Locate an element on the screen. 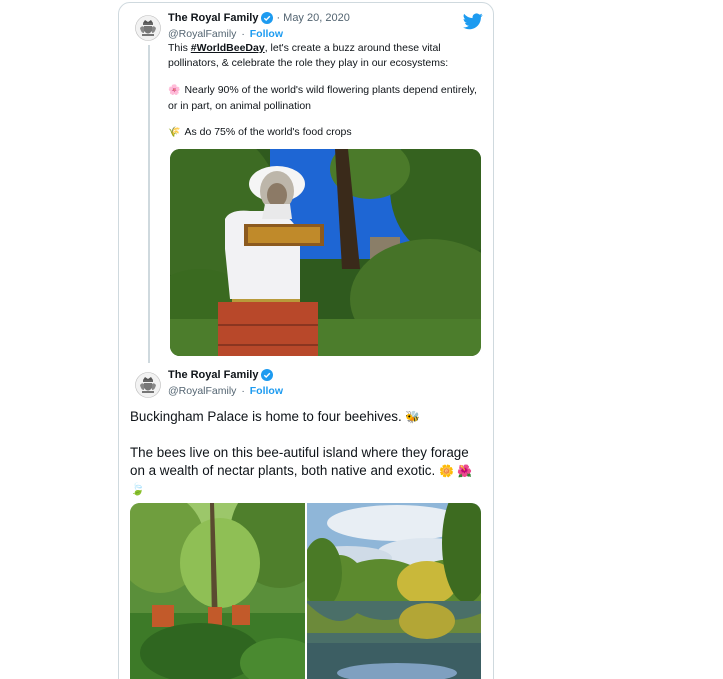 This screenshot has height=679, width=723. tweet1-handle-row: @RoyalFamily · Follow is located at coordinates (225, 34).